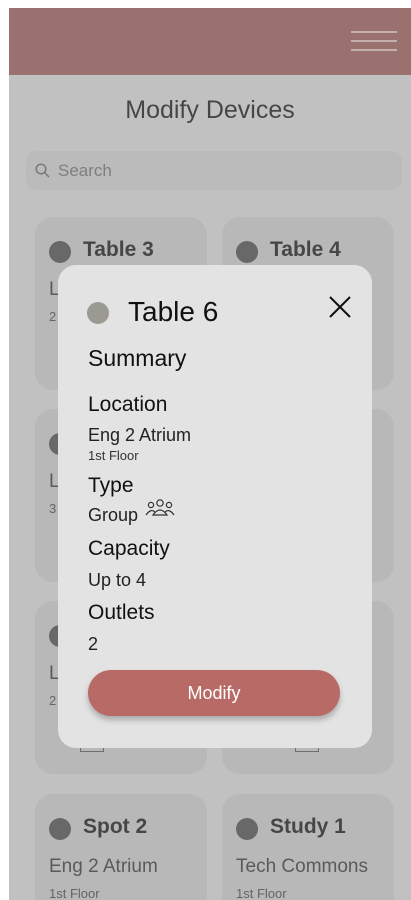 The height and width of the screenshot is (900, 411). Describe the element at coordinates (137, 358) in the screenshot. I see `summary-heading: Summary` at that location.